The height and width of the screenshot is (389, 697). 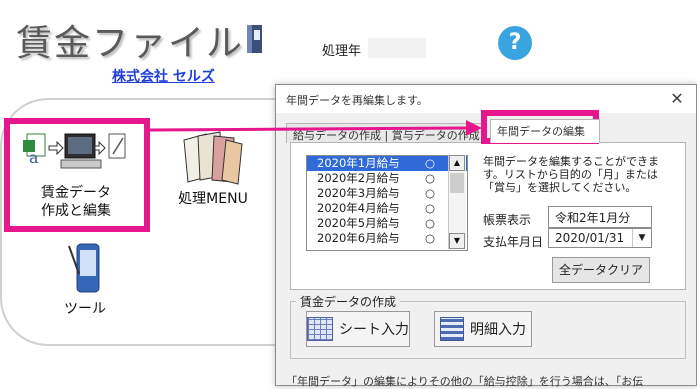 I want to click on scroll-up-icon: ▲, so click(x=457, y=163).